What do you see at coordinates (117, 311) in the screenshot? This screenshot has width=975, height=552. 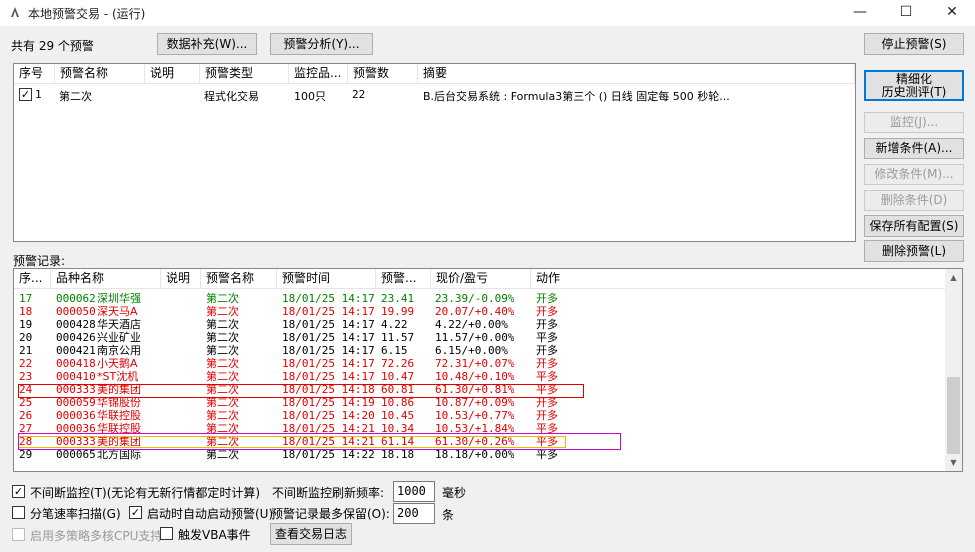 I see `record-name: 深天马A` at bounding box center [117, 311].